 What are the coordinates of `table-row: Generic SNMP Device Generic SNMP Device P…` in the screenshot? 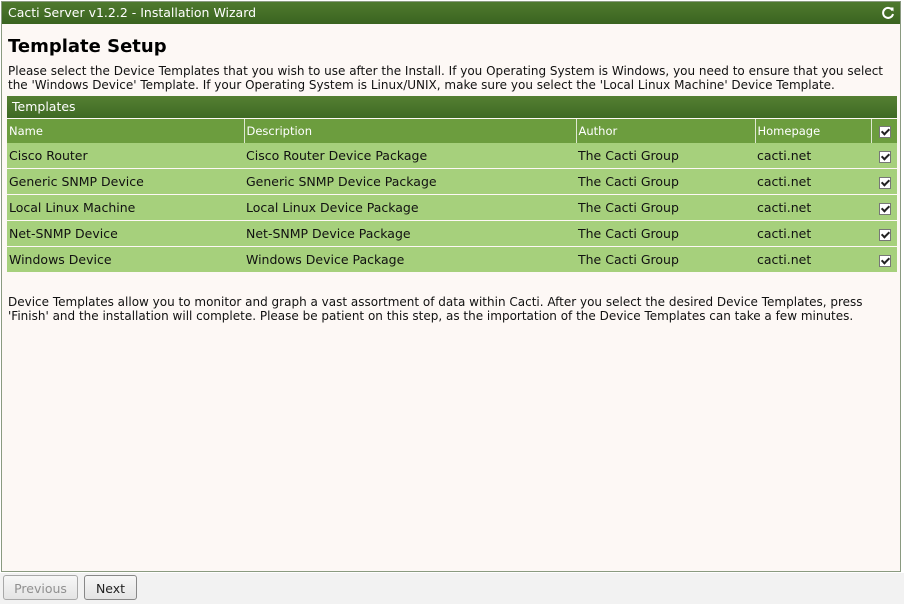 It's located at (452, 181).